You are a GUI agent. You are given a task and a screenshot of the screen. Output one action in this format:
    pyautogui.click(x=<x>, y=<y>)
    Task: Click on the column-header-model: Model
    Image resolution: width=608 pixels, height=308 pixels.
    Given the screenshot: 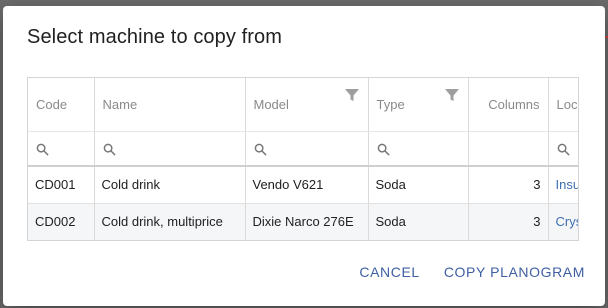 What is the action you would take?
    pyautogui.click(x=307, y=105)
    